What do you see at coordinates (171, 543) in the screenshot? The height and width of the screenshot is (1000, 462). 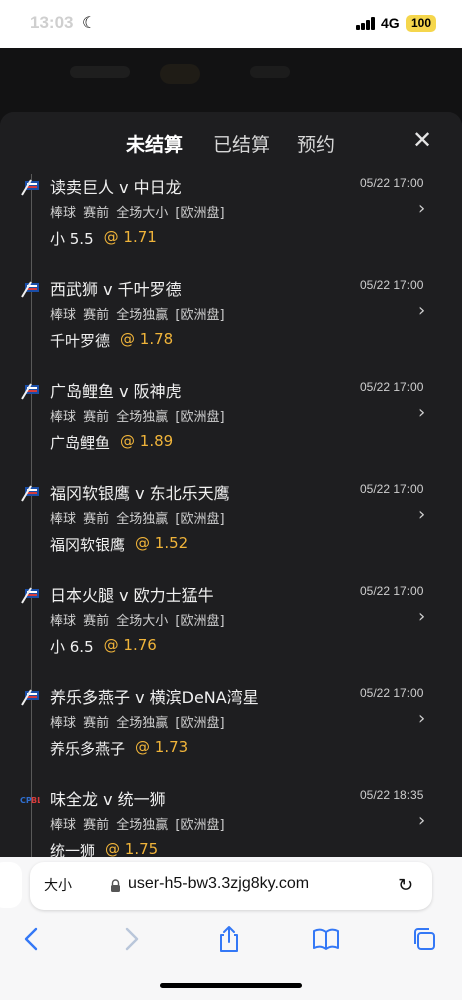 I see `odds-value: 1.52` at bounding box center [171, 543].